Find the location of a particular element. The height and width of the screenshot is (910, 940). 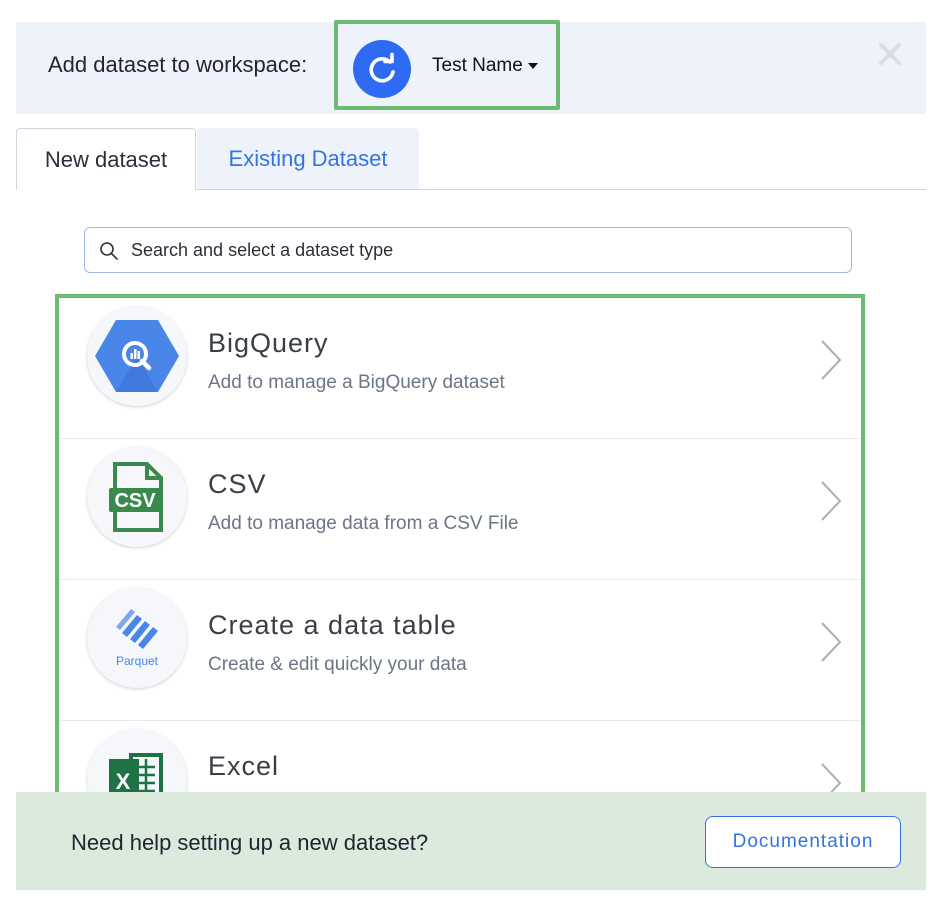

workspace-avatar is located at coordinates (382, 69).